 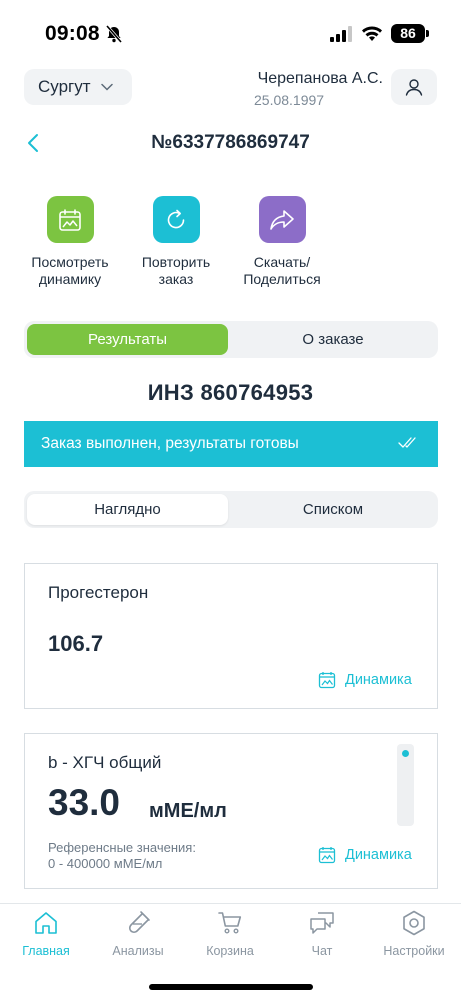 What do you see at coordinates (230, 142) in the screenshot?
I see `order-number: №6337786869747` at bounding box center [230, 142].